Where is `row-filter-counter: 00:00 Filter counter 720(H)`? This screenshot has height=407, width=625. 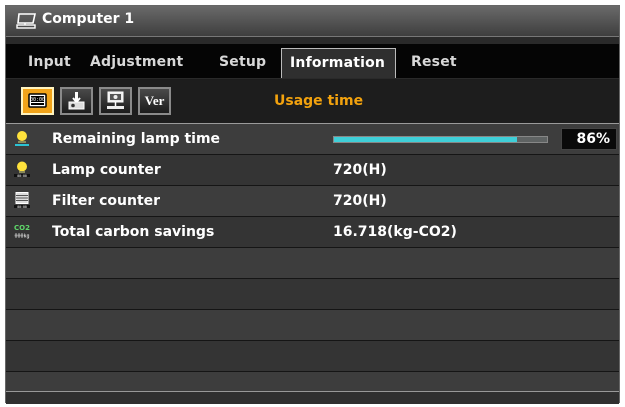
row-filter-counter: 00:00 Filter counter 720(H) is located at coordinates (312, 201).